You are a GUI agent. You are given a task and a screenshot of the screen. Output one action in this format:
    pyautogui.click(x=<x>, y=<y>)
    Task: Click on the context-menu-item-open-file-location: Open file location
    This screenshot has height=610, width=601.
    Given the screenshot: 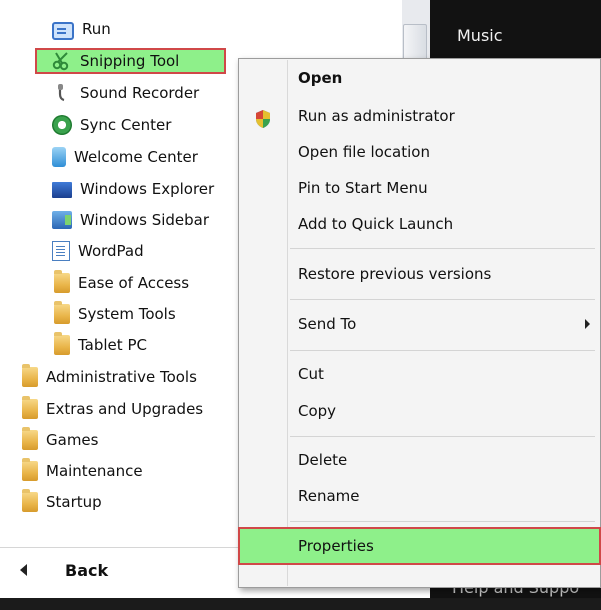 What is the action you would take?
    pyautogui.click(x=364, y=152)
    